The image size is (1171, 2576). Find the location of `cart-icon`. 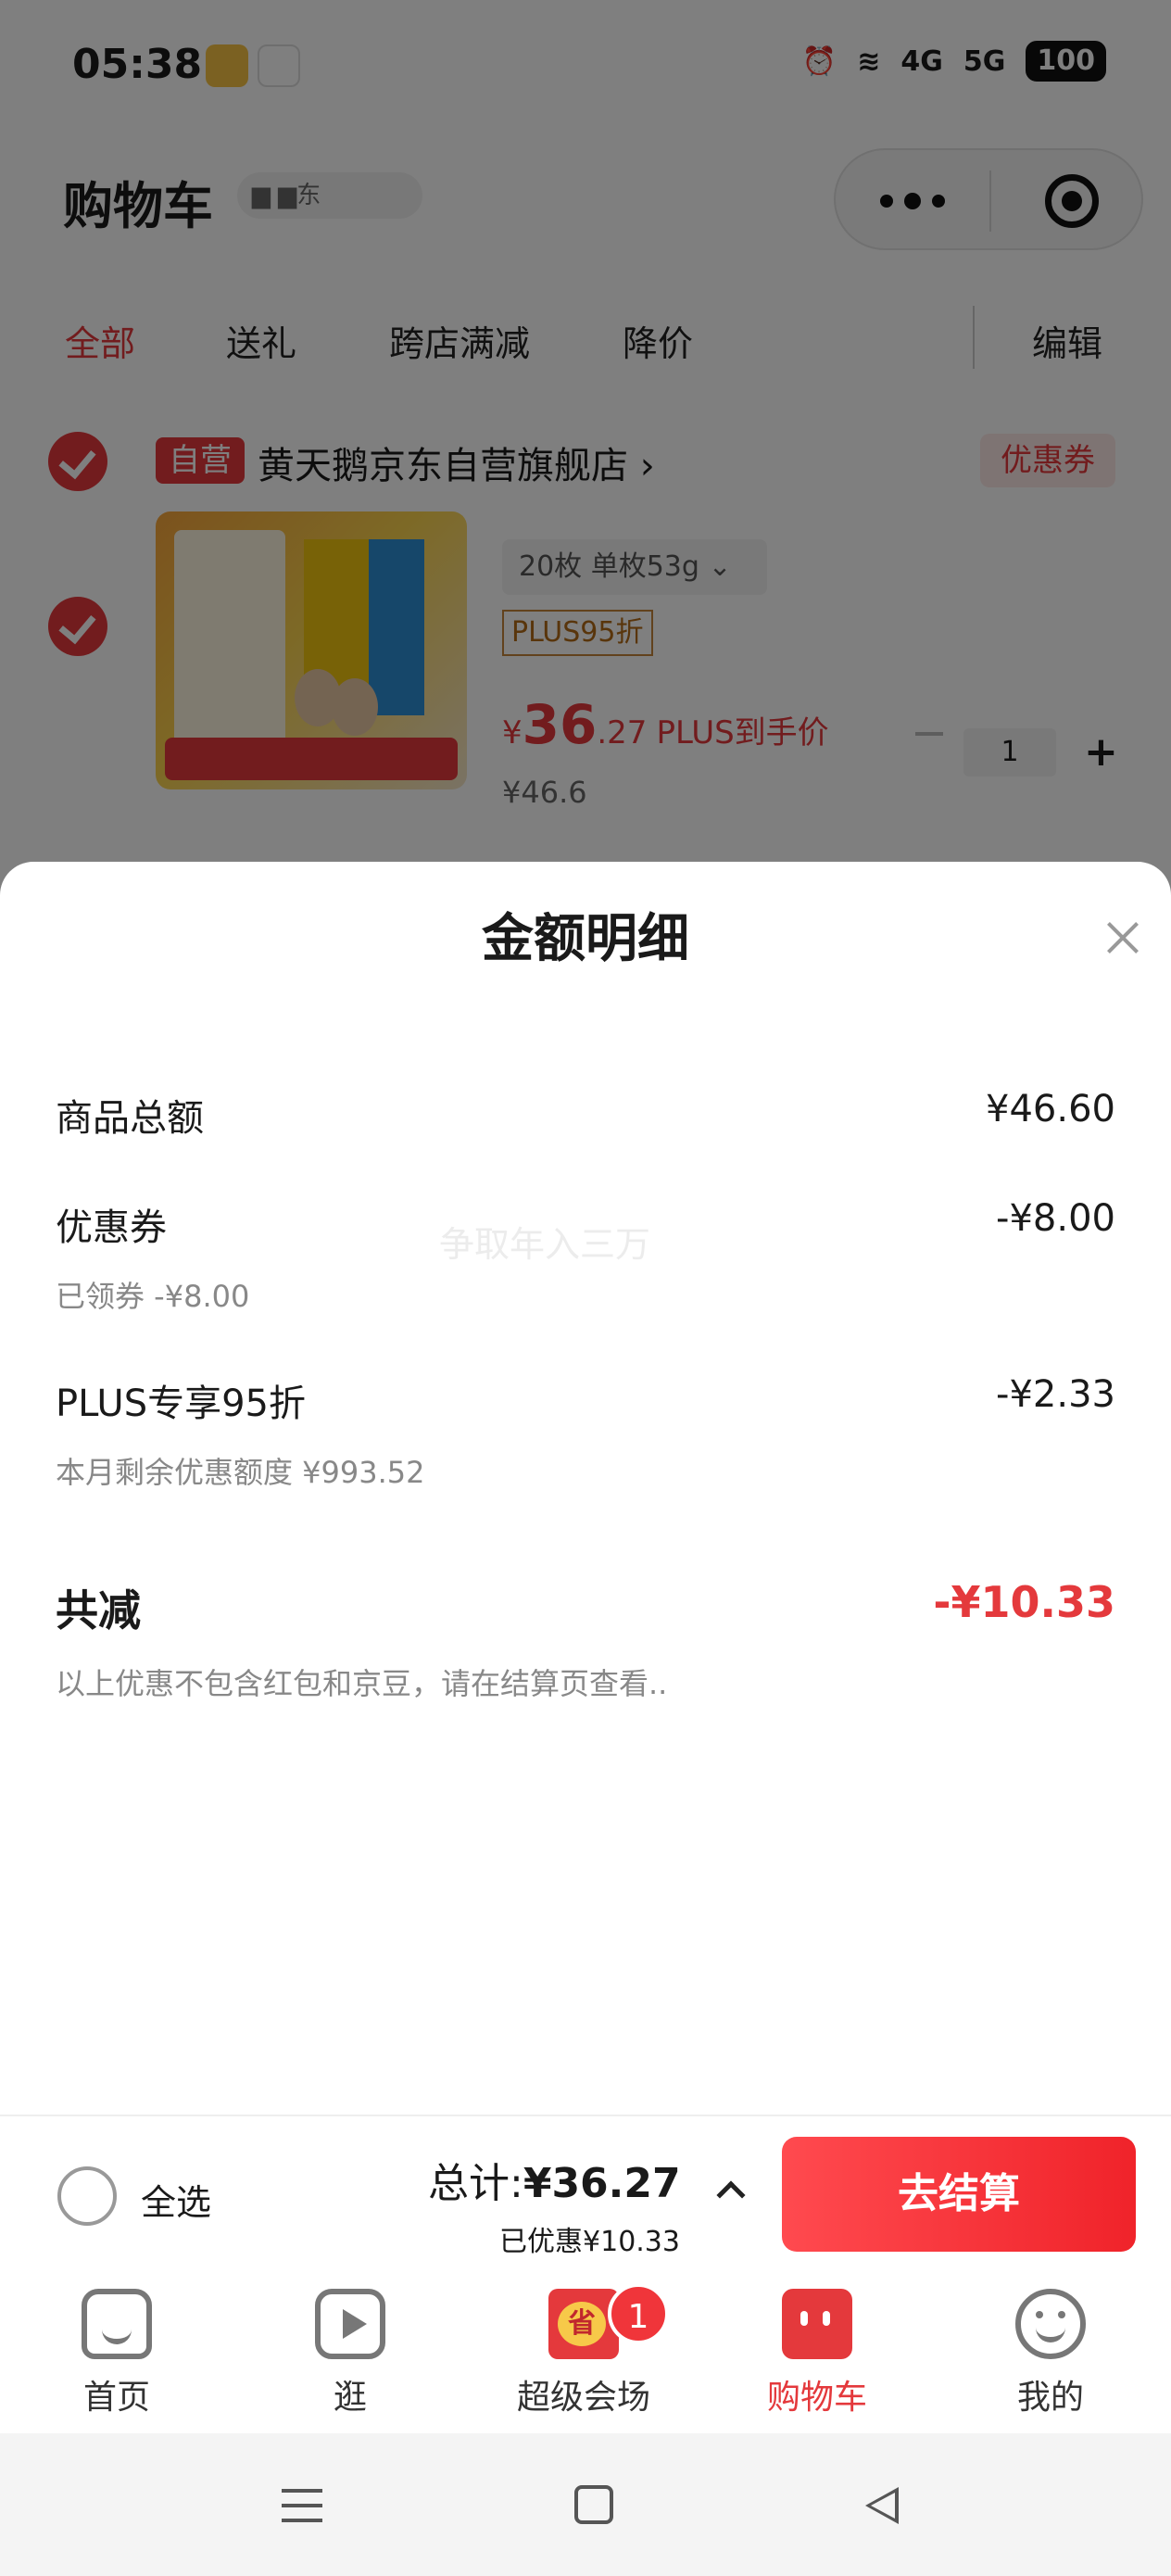

cart-icon is located at coordinates (817, 2324).